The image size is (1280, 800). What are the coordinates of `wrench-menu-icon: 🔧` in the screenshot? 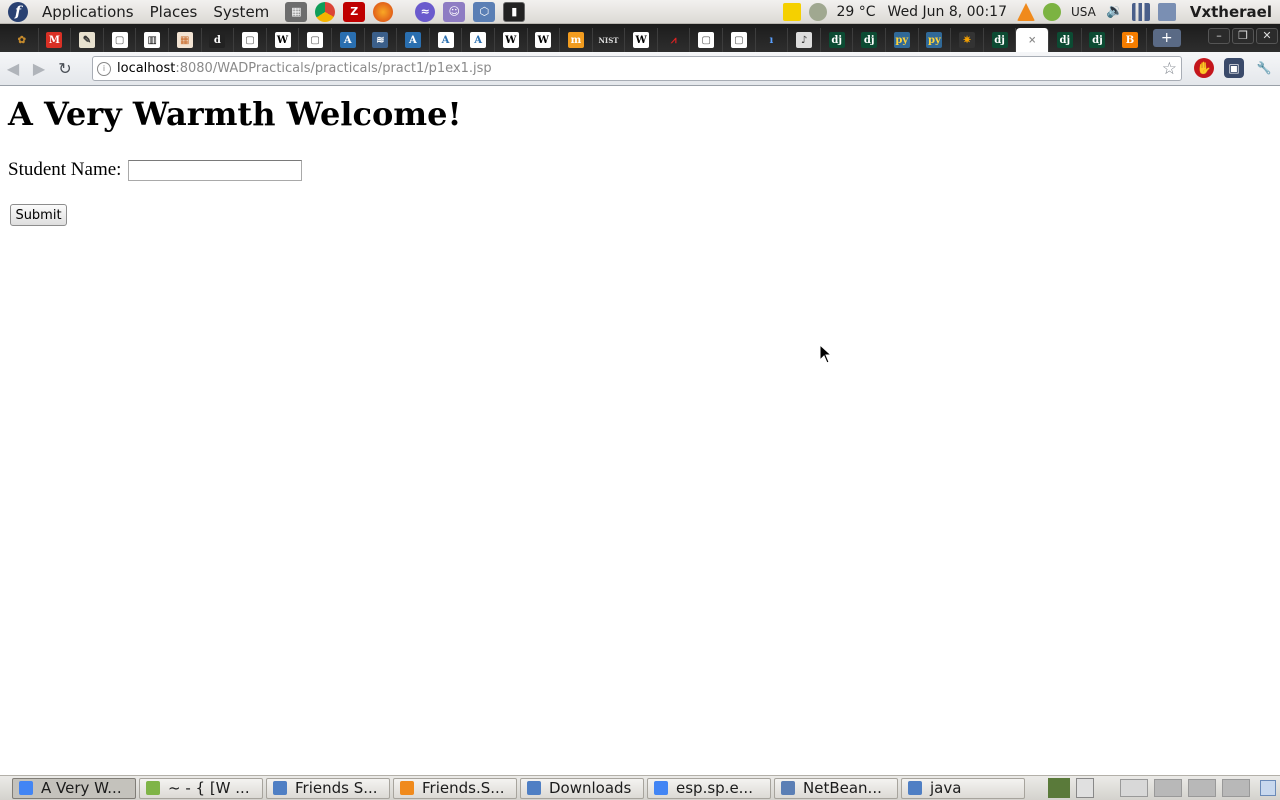 It's located at (1264, 68).